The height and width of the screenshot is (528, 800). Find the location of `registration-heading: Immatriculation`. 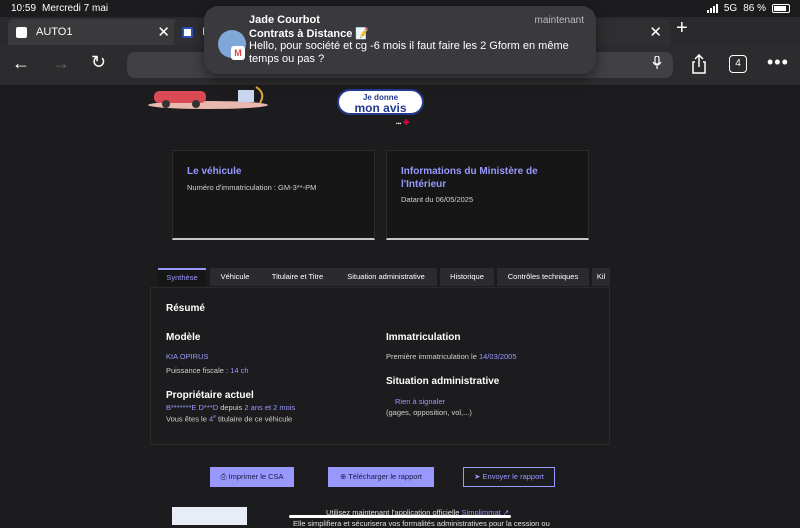

registration-heading: Immatriculation is located at coordinates (423, 337).